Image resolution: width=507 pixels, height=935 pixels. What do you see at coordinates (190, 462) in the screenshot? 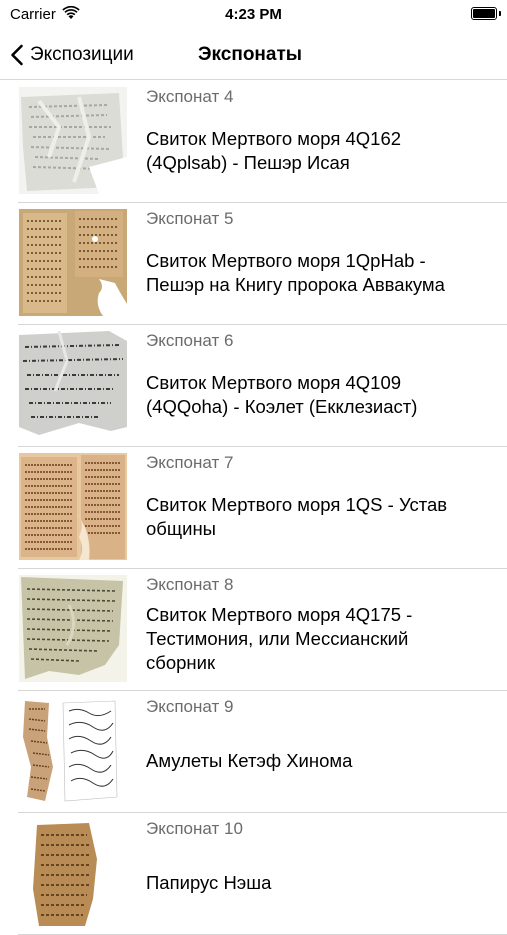
I see `exhibit-number: Экспонат 7` at bounding box center [190, 462].